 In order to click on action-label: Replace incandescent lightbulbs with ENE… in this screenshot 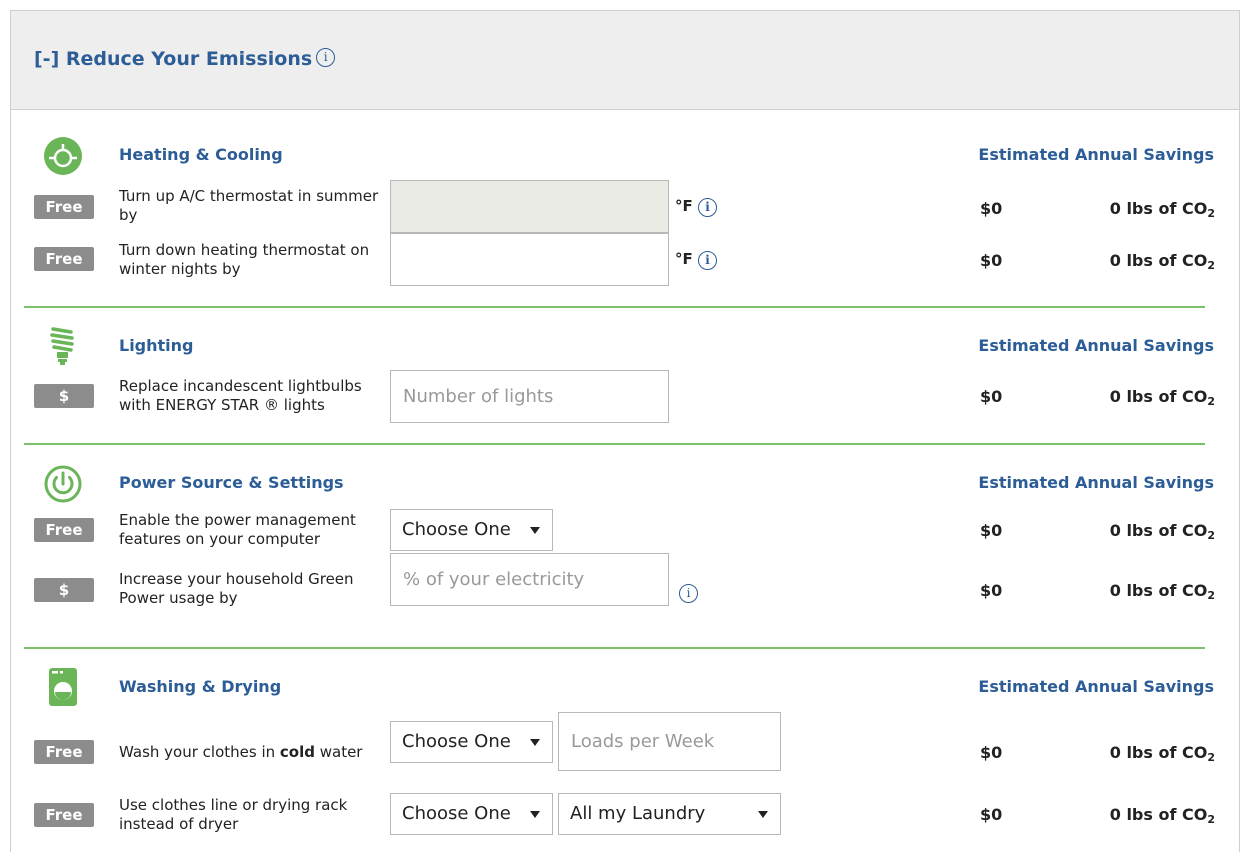, I will do `click(240, 395)`.